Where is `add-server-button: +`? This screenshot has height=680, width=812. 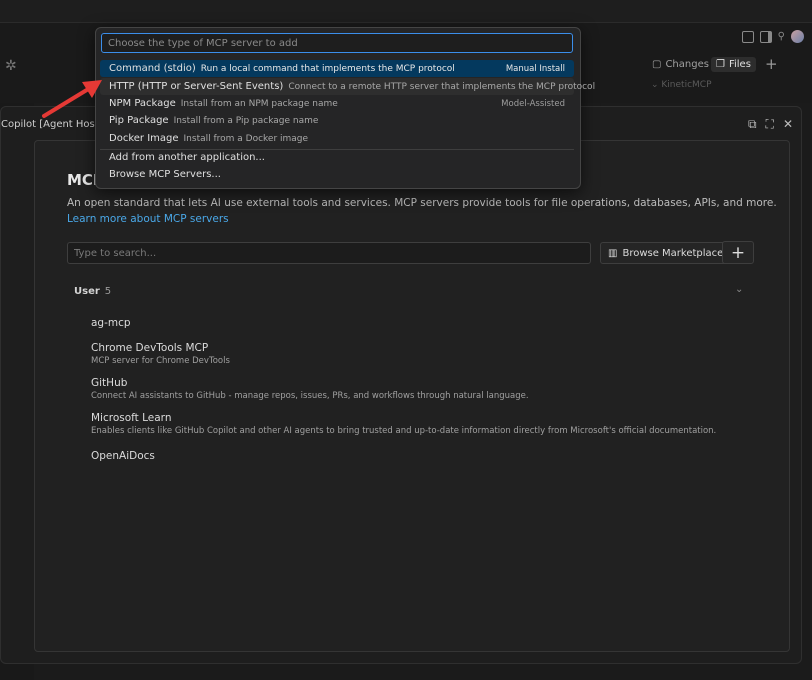 add-server-button: + is located at coordinates (738, 252).